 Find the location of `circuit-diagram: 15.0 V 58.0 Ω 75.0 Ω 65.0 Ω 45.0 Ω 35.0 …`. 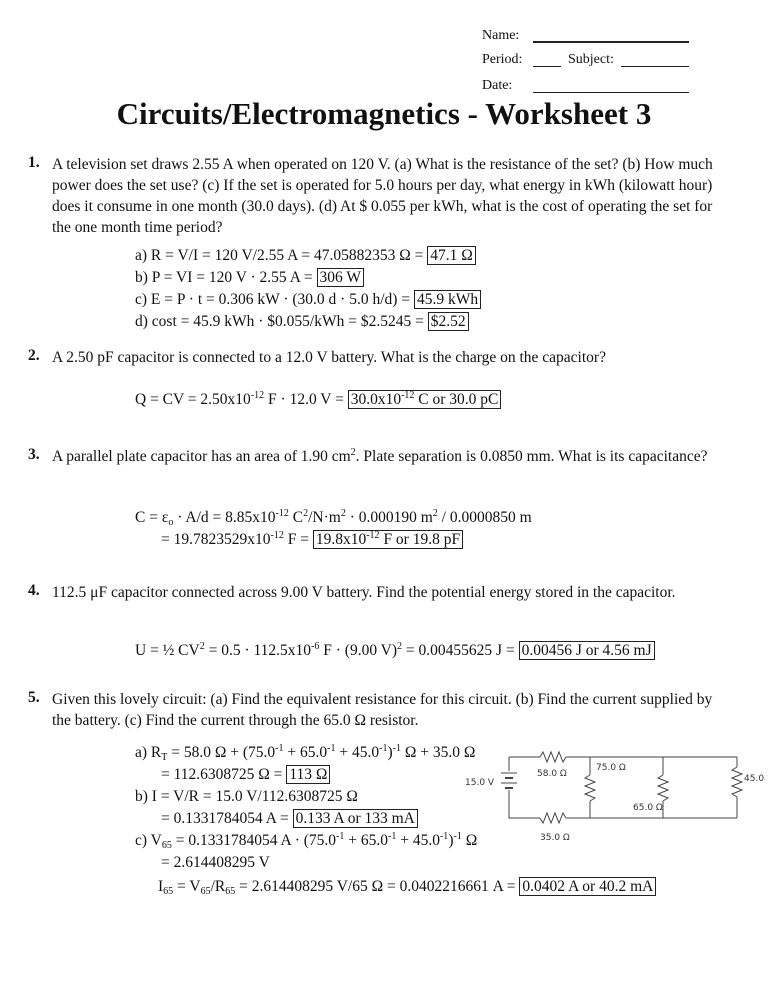

circuit-diagram: 15.0 V 58.0 Ω 75.0 Ω 65.0 Ω 45.0 Ω 35.0 … is located at coordinates (615, 796).